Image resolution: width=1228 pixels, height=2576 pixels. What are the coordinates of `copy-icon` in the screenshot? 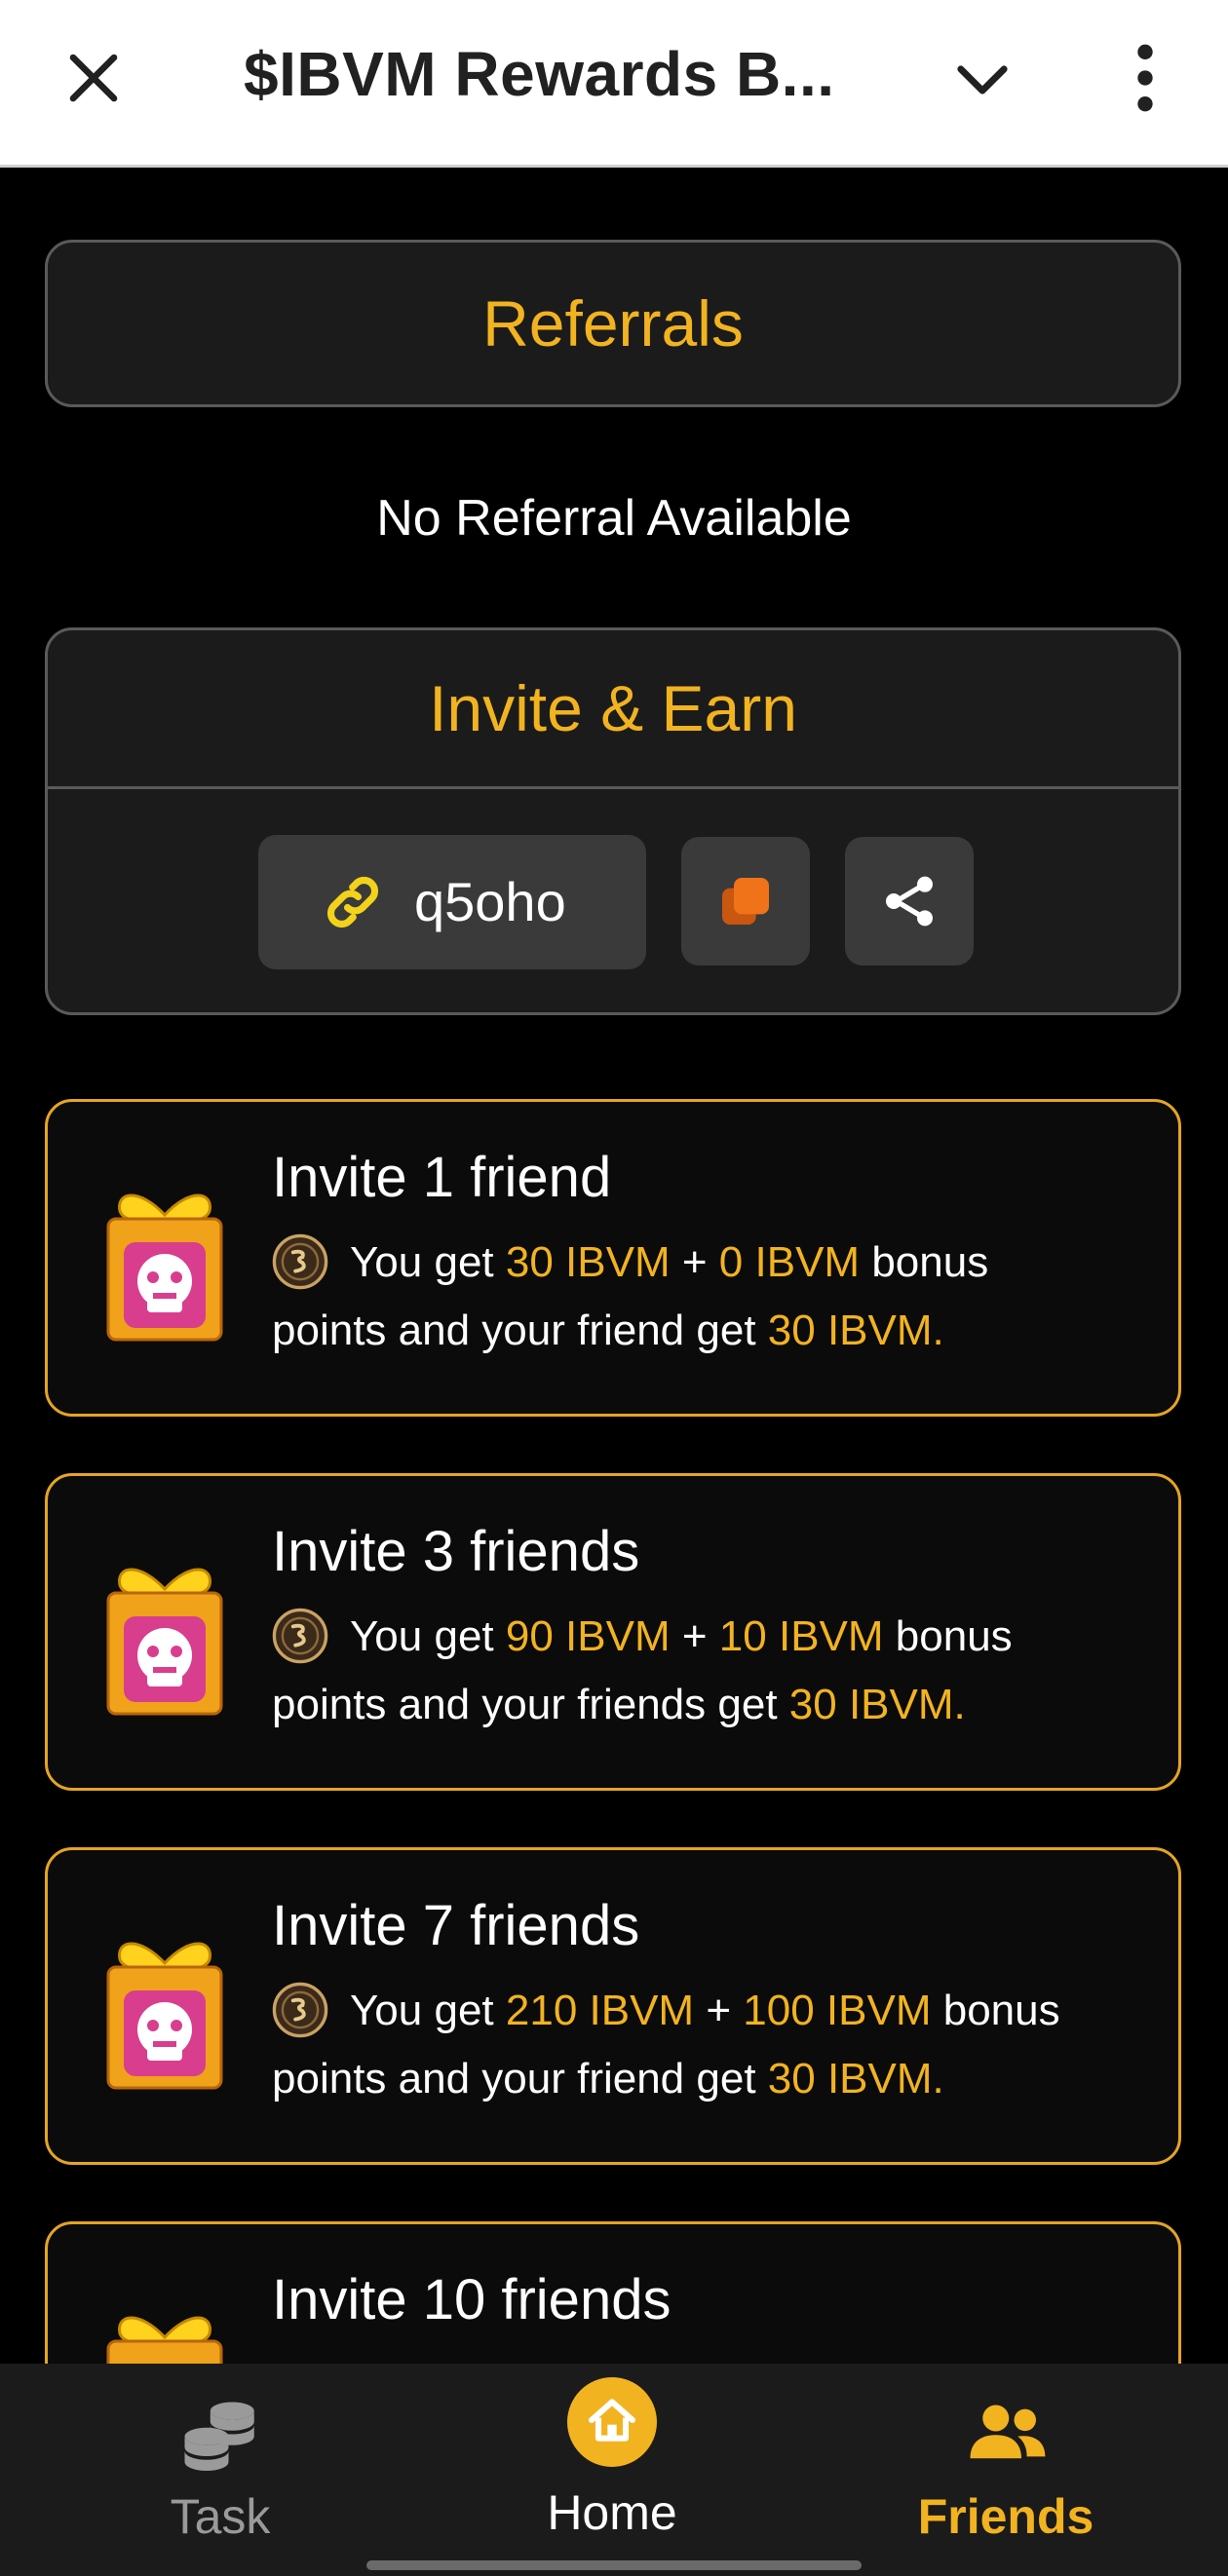 It's located at (745, 901).